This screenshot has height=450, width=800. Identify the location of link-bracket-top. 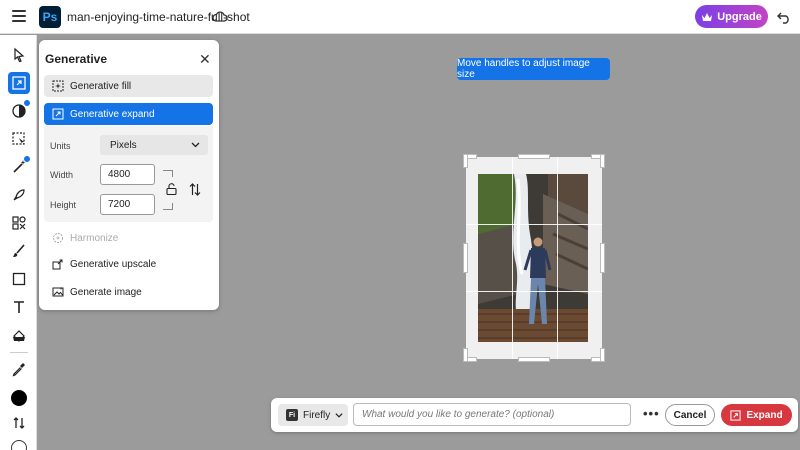
(168, 173).